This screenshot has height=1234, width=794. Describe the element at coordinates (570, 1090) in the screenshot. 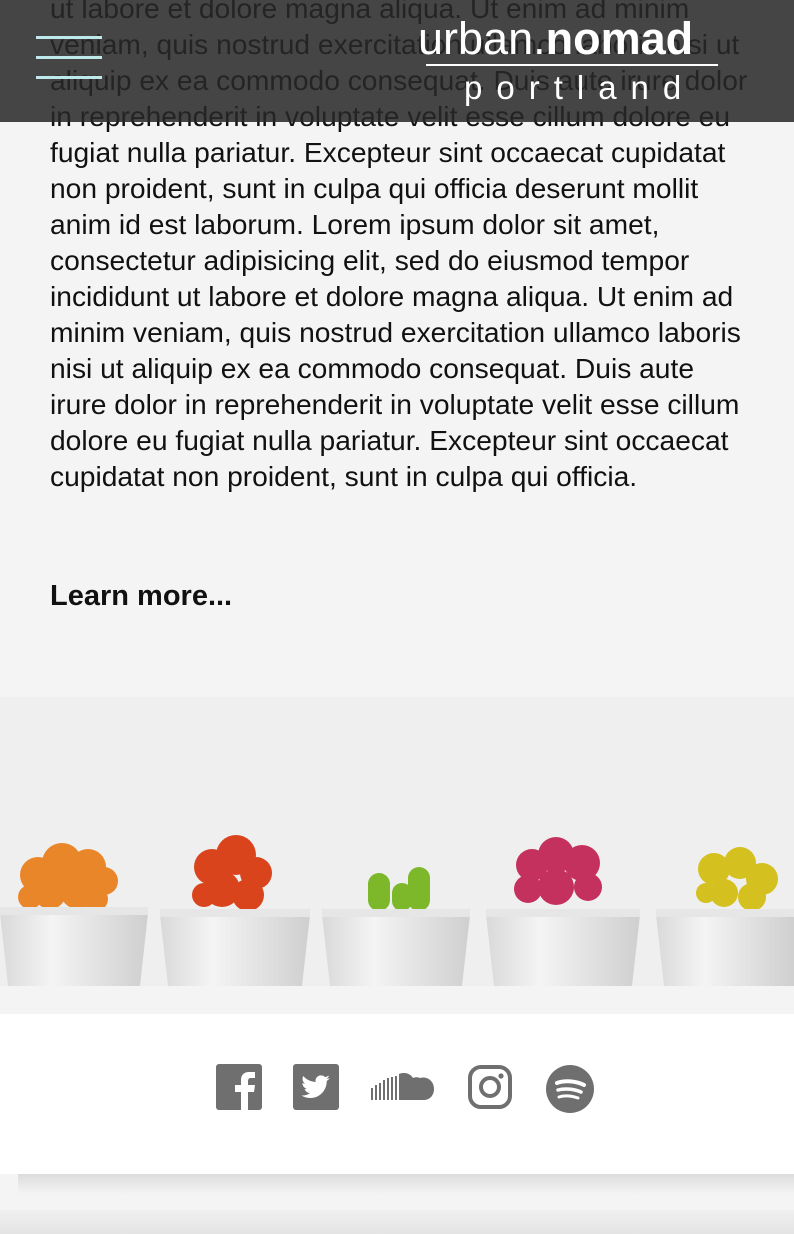

I see `spotify-icon` at that location.